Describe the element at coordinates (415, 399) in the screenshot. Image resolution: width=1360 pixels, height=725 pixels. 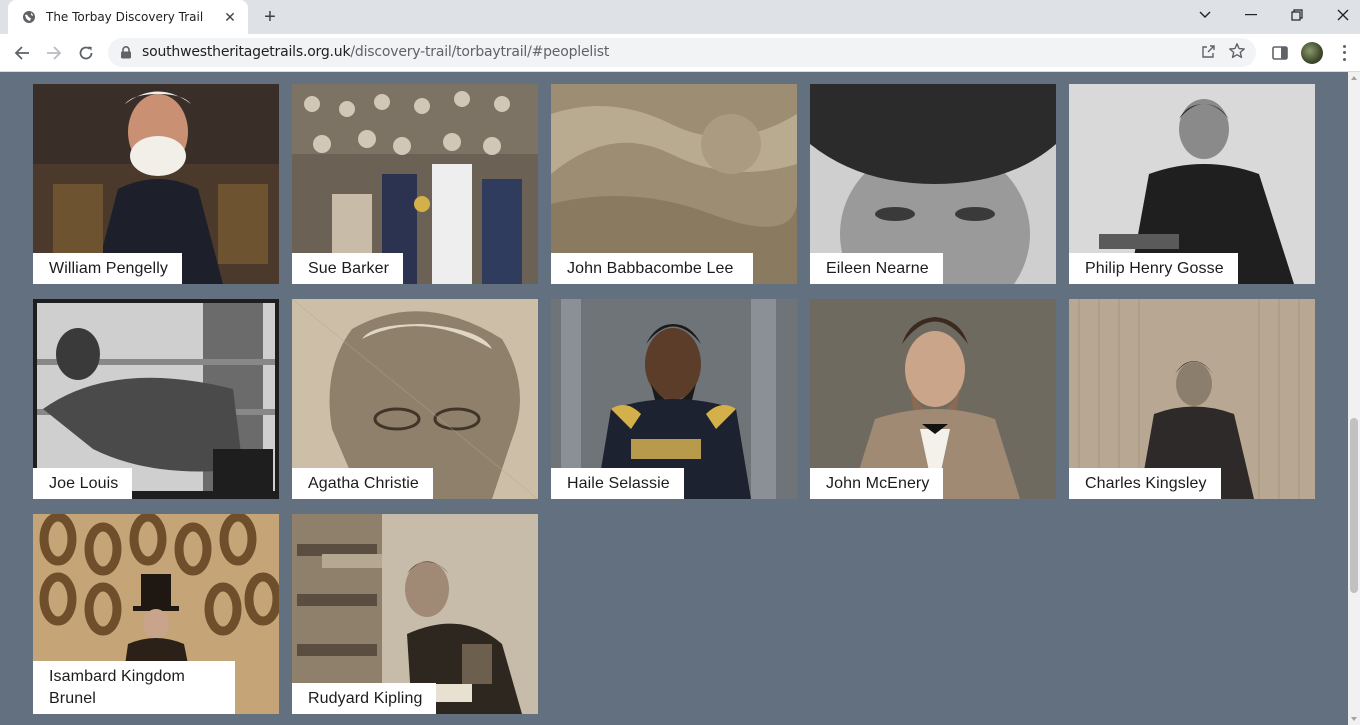
I see `person-card-agatha-christie: Agatha Christie` at that location.